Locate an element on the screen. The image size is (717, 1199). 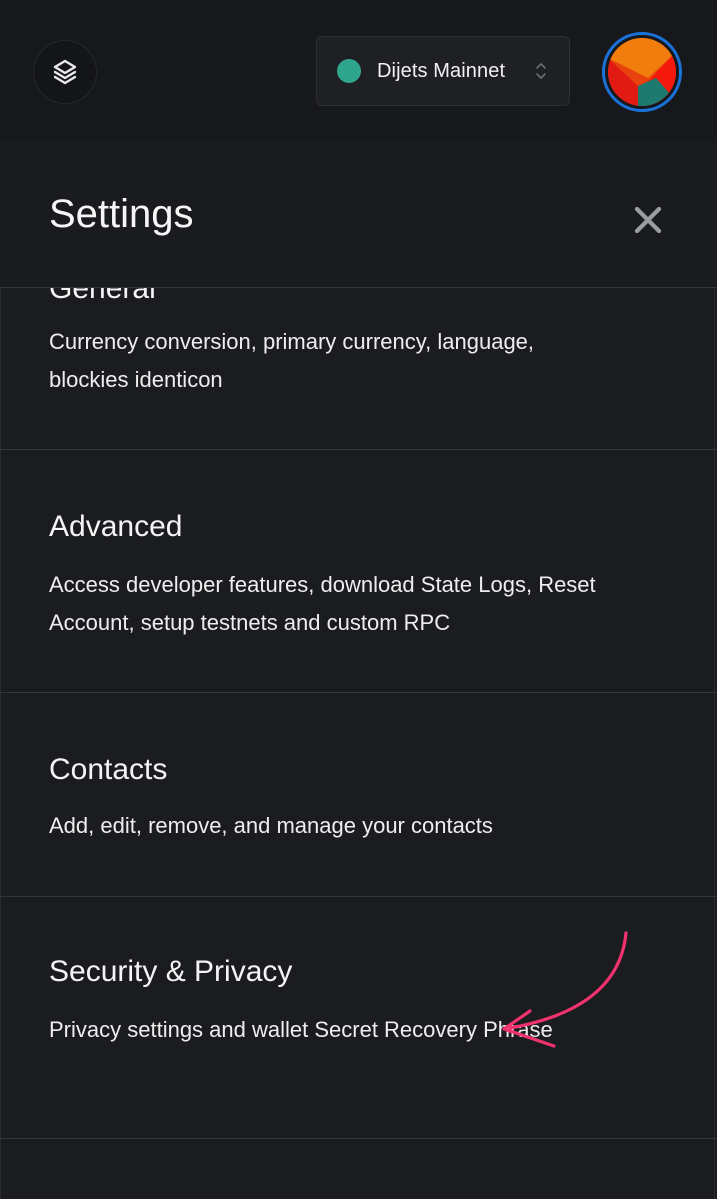
account-avatar is located at coordinates (642, 72).